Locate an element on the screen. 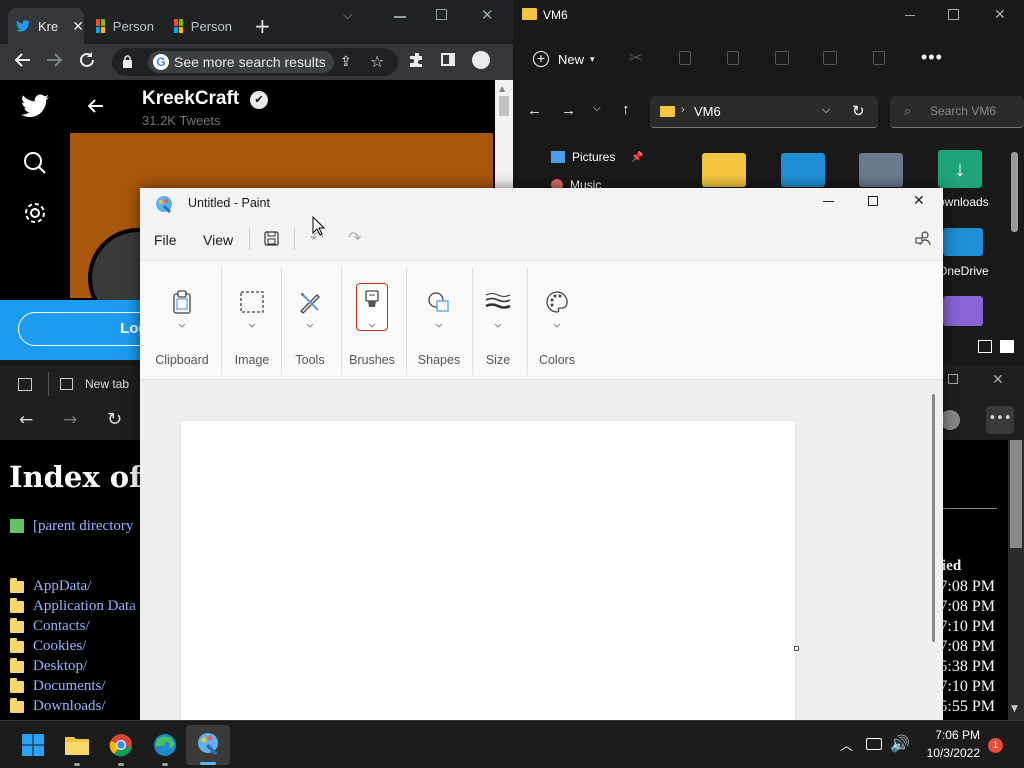 The image size is (1024, 768). page-scrollbar: ▼ is located at coordinates (1016, 580).